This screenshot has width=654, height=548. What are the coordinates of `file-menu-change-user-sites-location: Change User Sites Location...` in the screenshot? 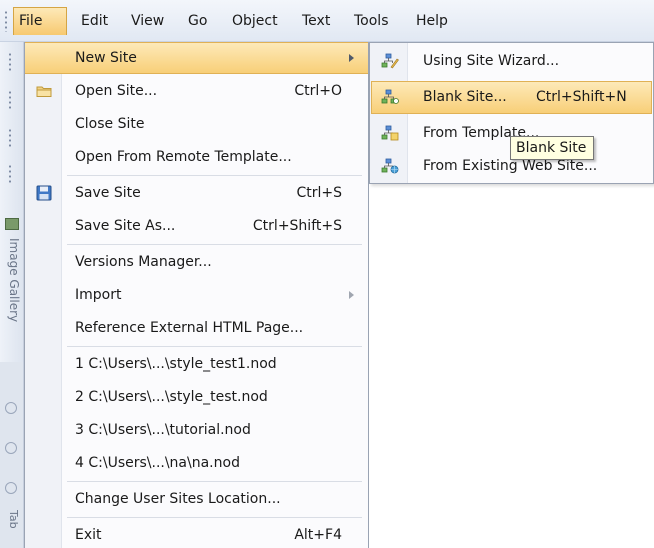 It's located at (196, 499).